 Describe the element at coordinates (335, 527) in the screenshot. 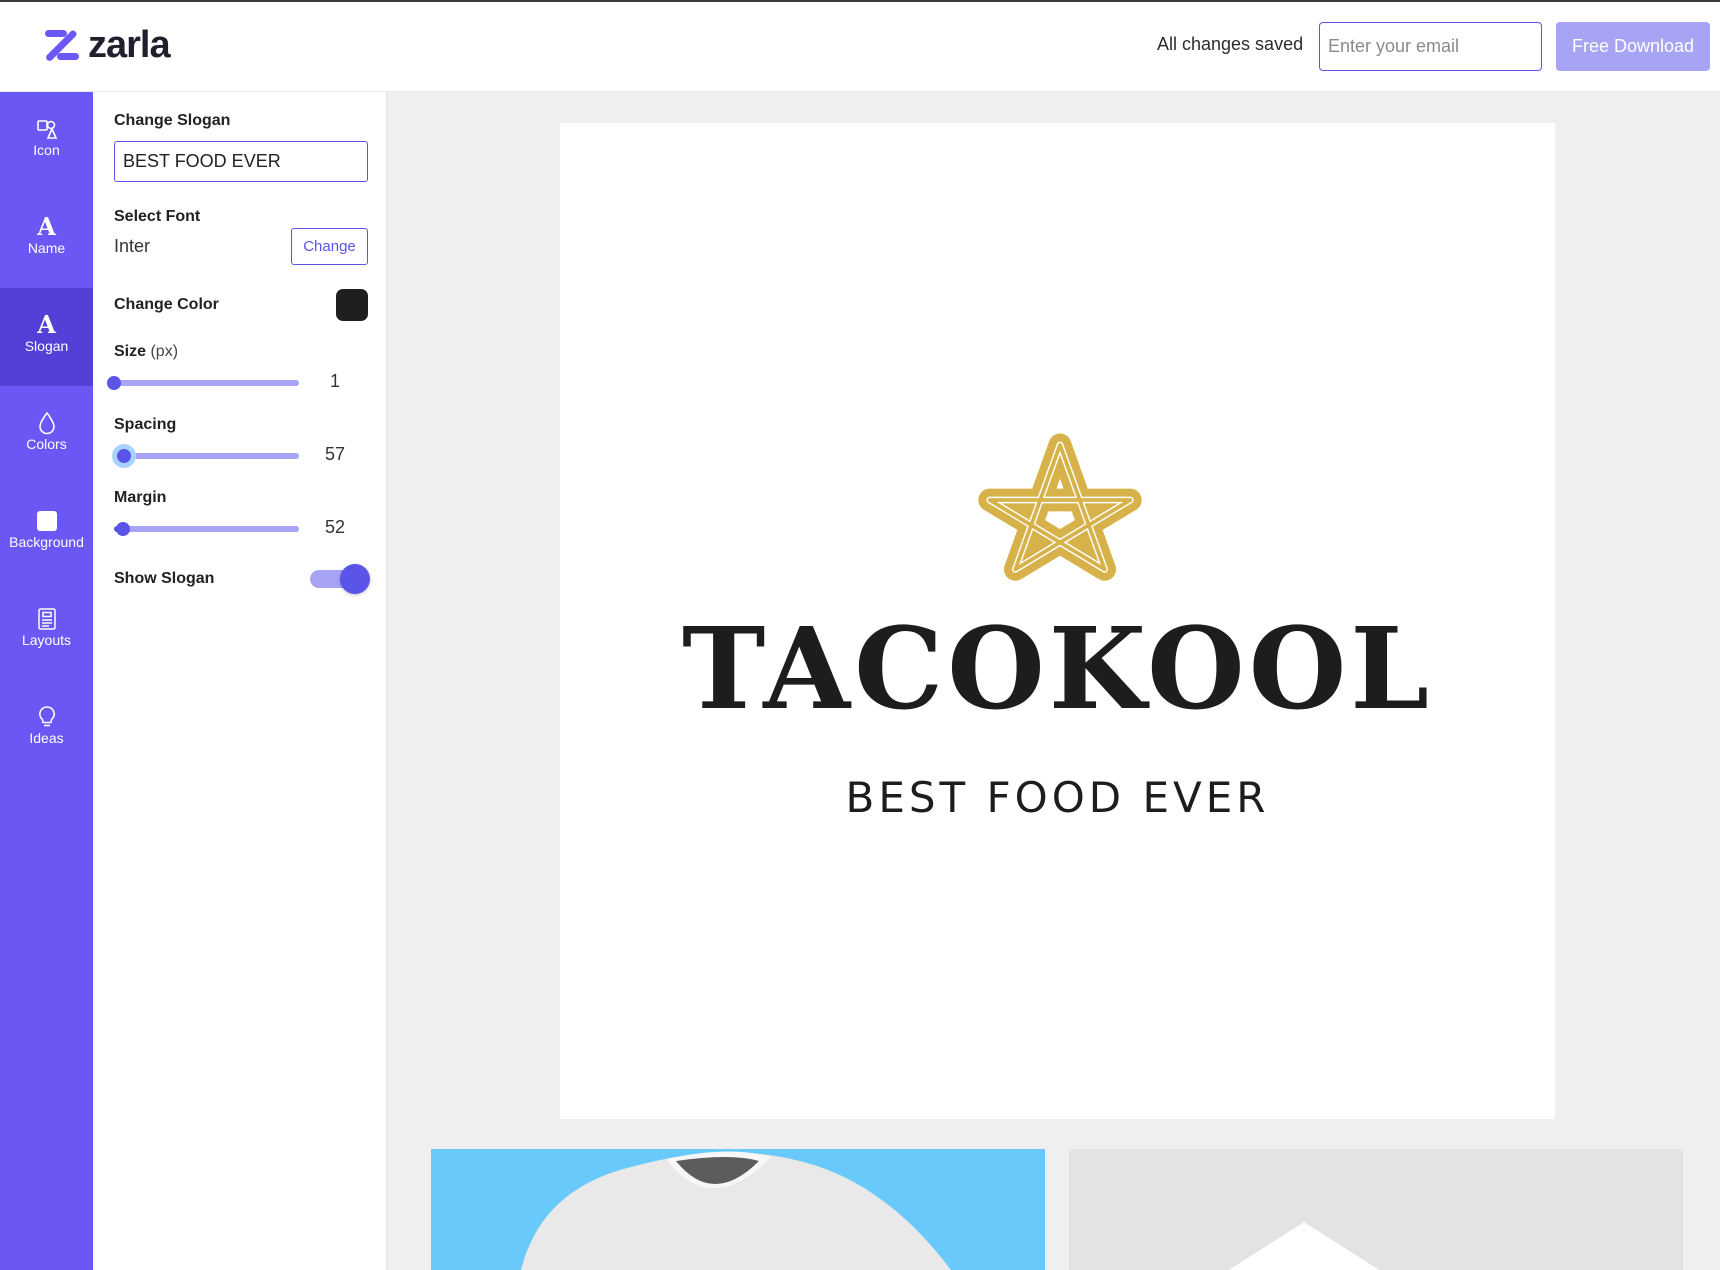

I see `margin-value: 52` at that location.